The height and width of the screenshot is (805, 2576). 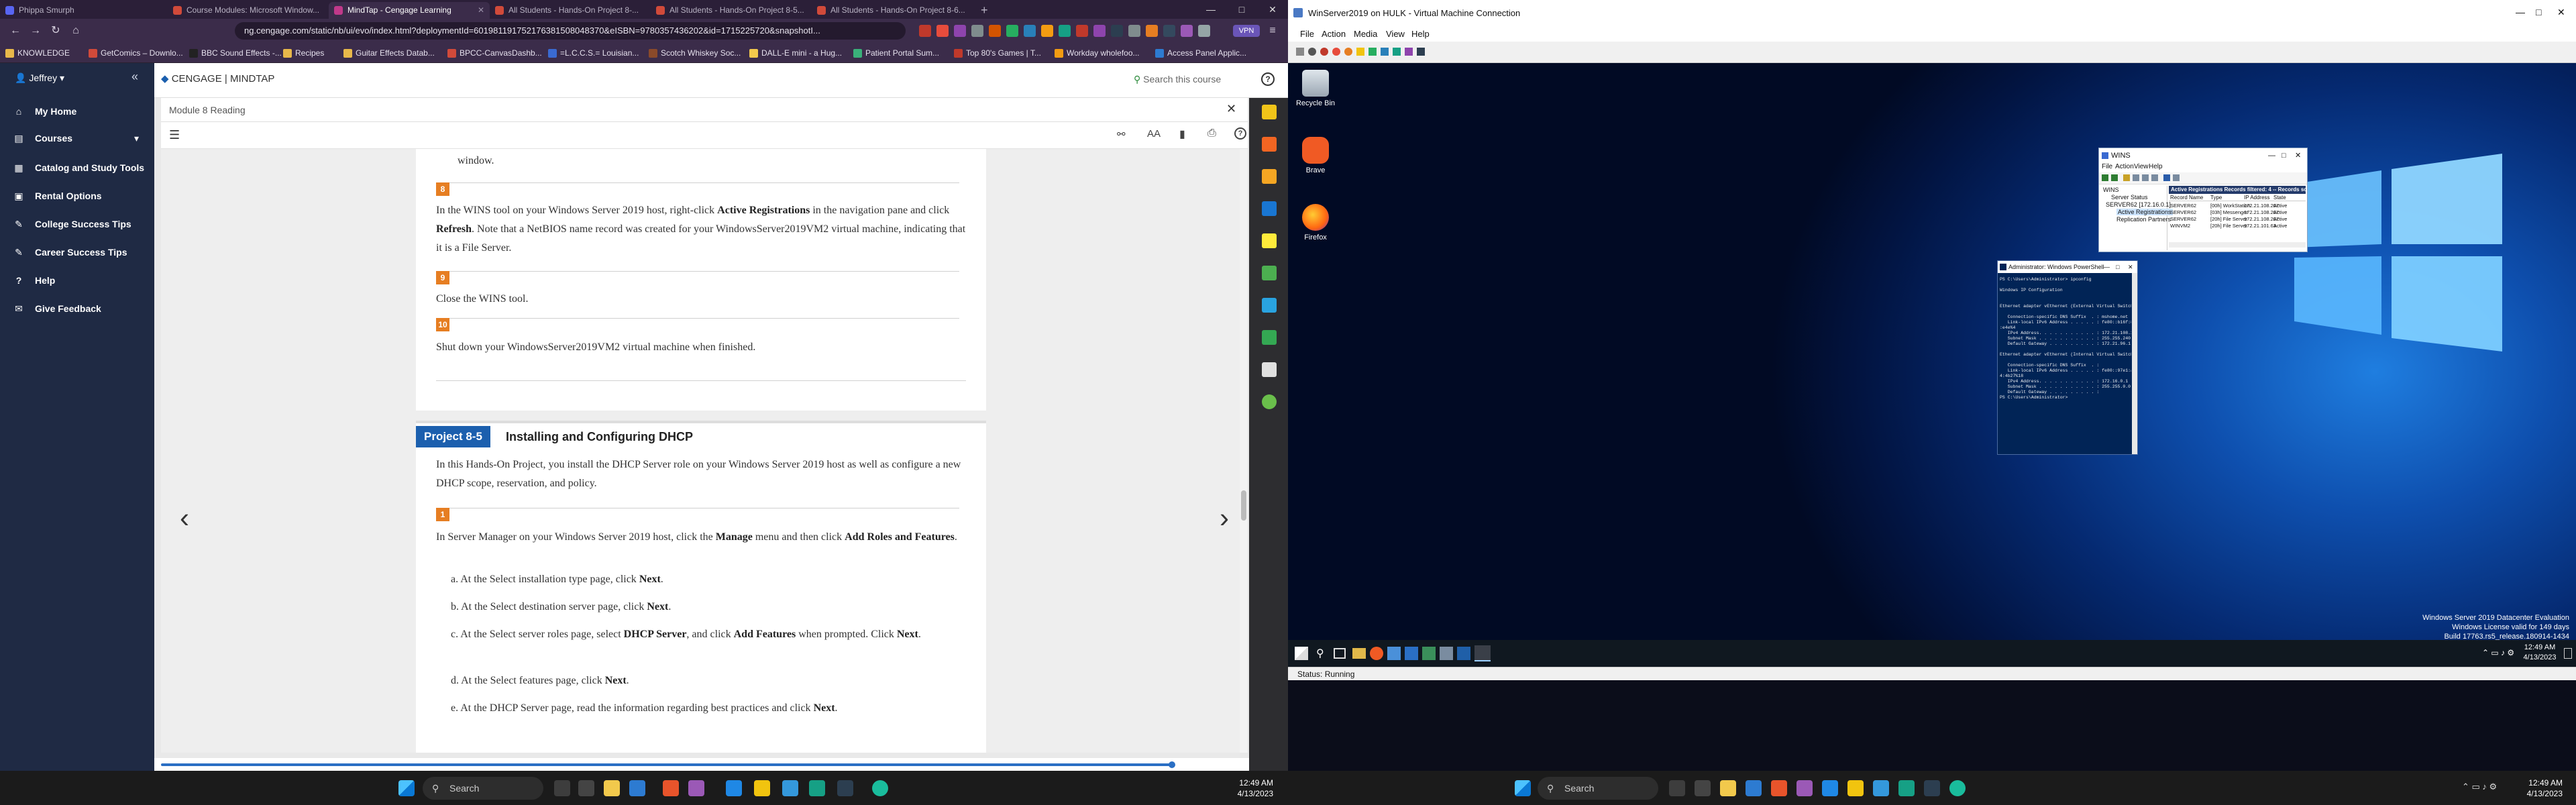 I want to click on back-icon, so click(x=2105, y=177).